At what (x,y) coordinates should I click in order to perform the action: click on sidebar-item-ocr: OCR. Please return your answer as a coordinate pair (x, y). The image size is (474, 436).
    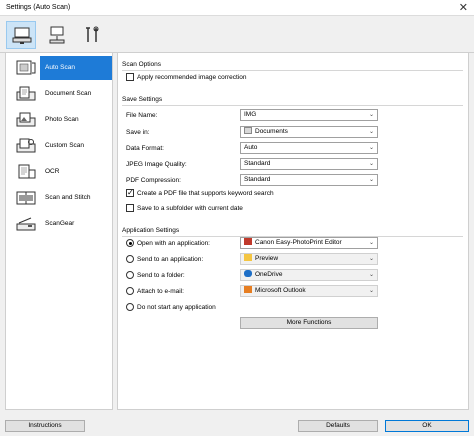
    Looking at the image, I should click on (59, 172).